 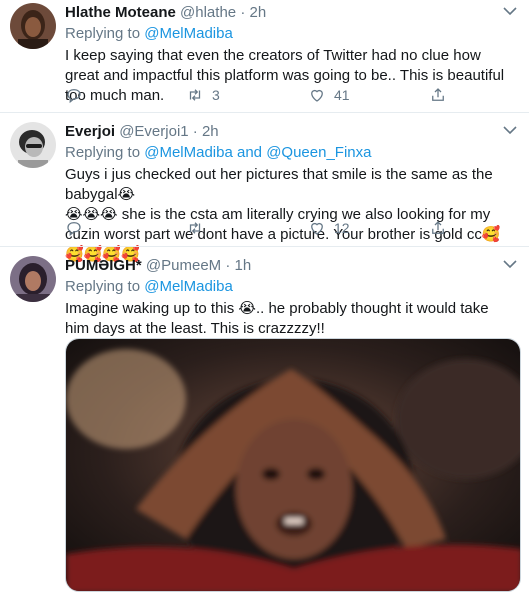 What do you see at coordinates (342, 228) in the screenshot?
I see `like-count: 12` at bounding box center [342, 228].